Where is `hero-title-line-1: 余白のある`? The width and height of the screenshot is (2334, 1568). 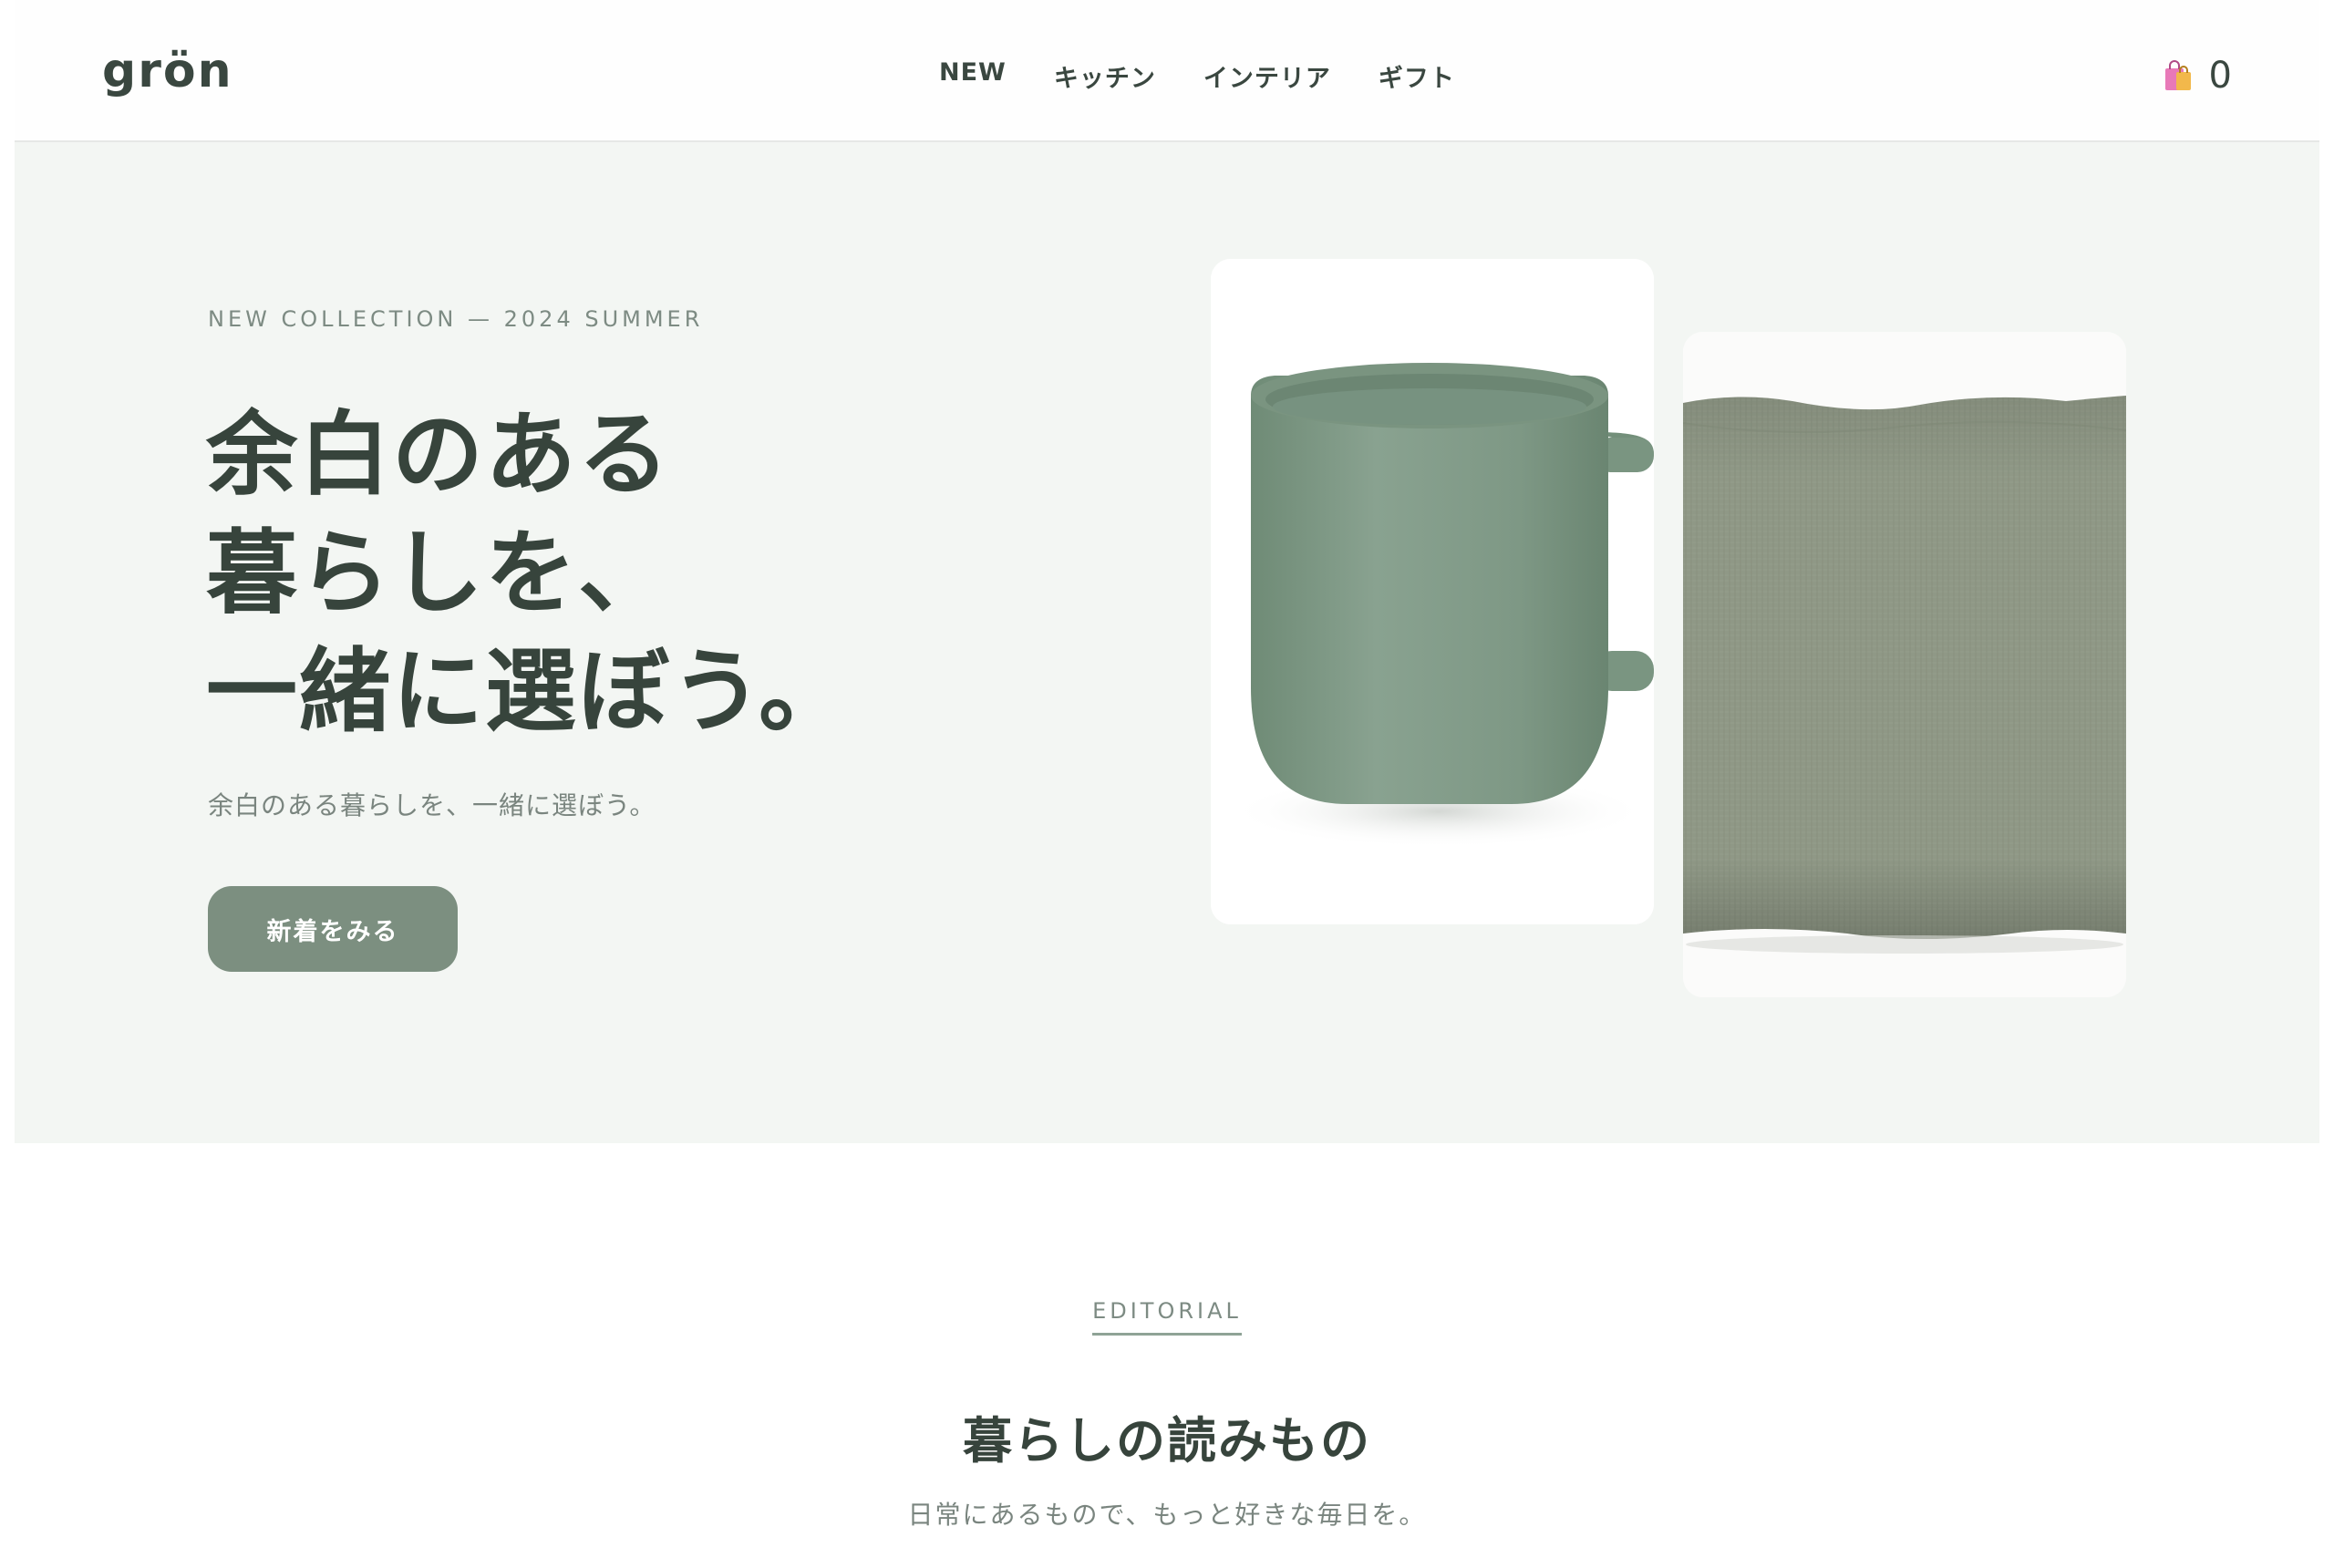 hero-title-line-1: 余白のある is located at coordinates (439, 454).